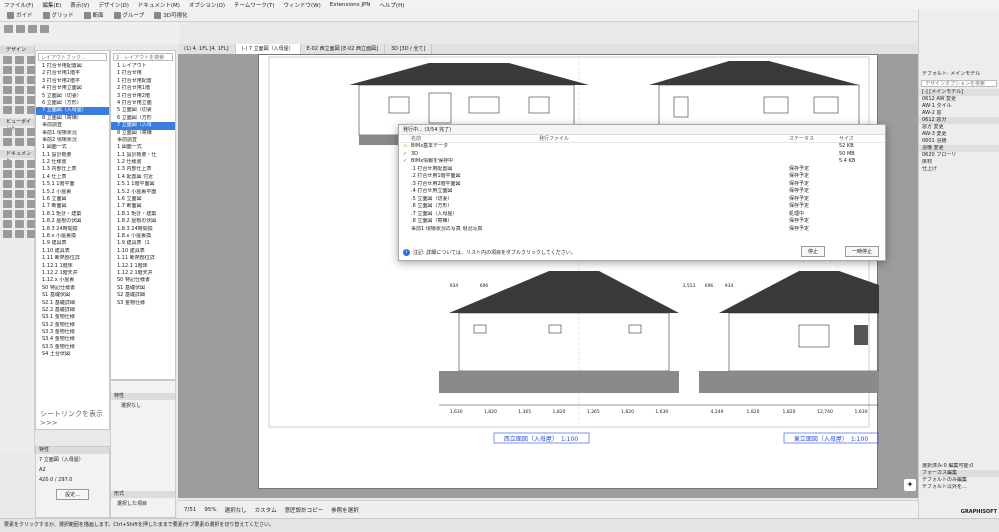 This screenshot has height=532, width=999. What do you see at coordinates (959, 92) in the screenshot?
I see `design-option-item: [-] [メインモデル]` at bounding box center [959, 92].